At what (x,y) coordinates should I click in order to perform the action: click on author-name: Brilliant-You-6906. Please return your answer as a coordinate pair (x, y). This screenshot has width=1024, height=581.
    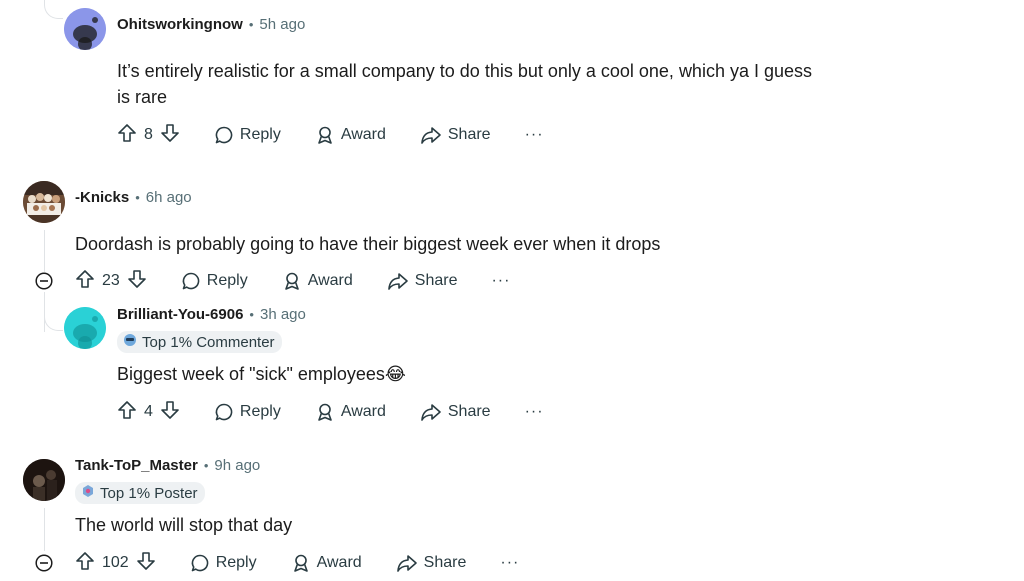
    Looking at the image, I should click on (180, 314).